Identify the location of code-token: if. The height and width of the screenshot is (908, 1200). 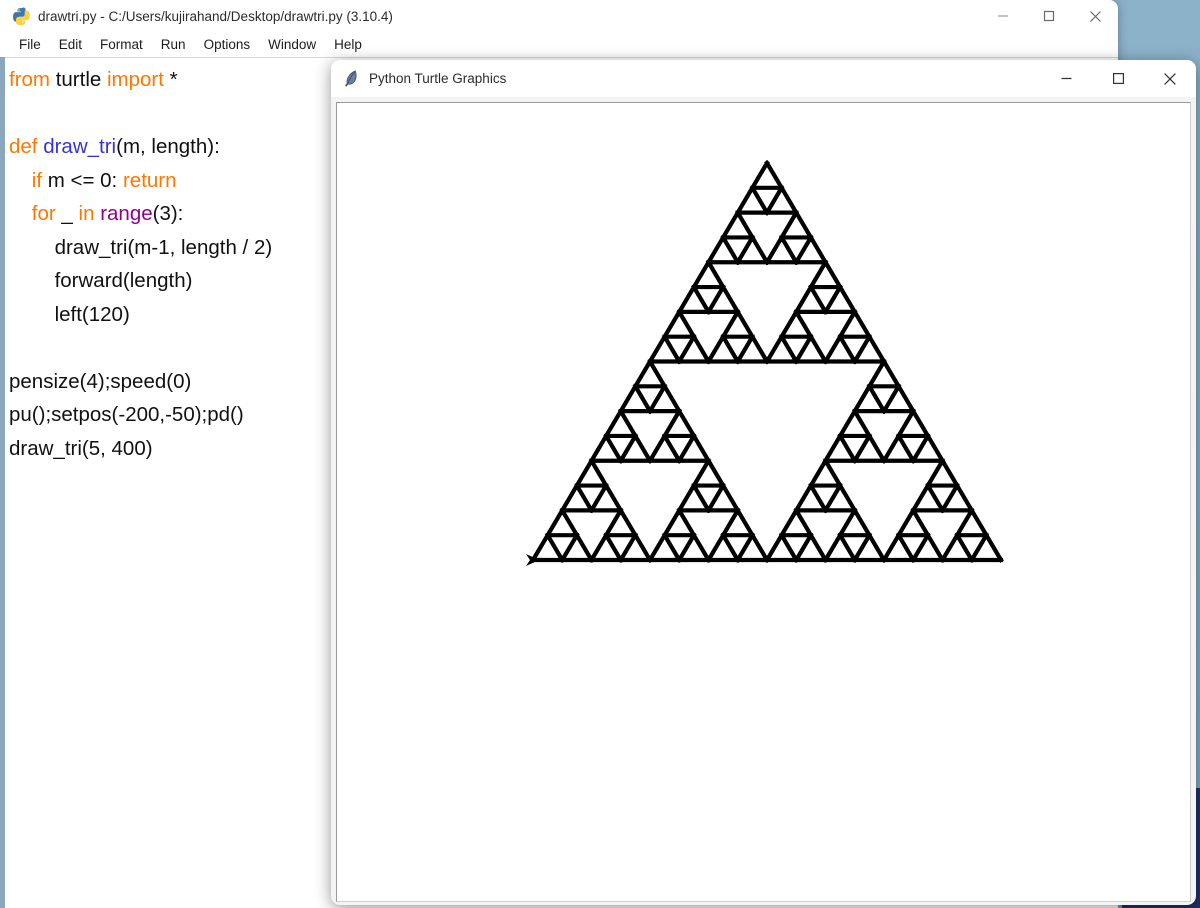
(39, 180).